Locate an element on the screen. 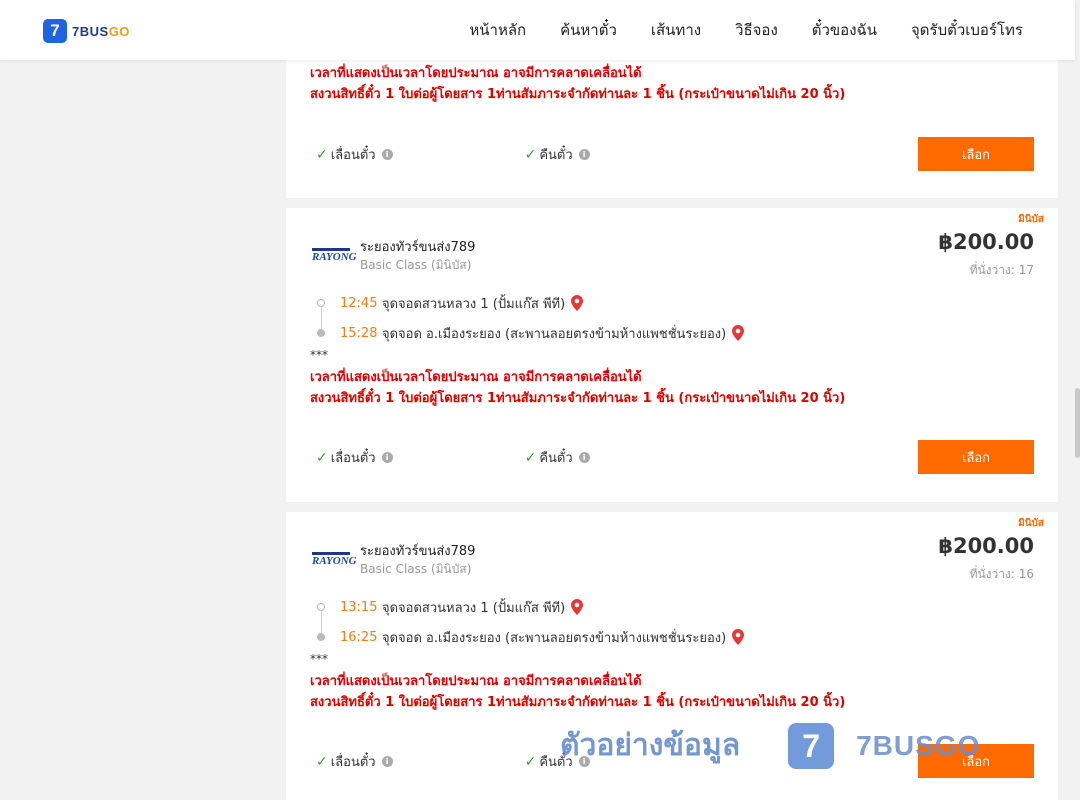 The height and width of the screenshot is (800, 1080). nav-ticket-pickup: จุดรับตั๋วเบอร์โทร is located at coordinates (967, 30).